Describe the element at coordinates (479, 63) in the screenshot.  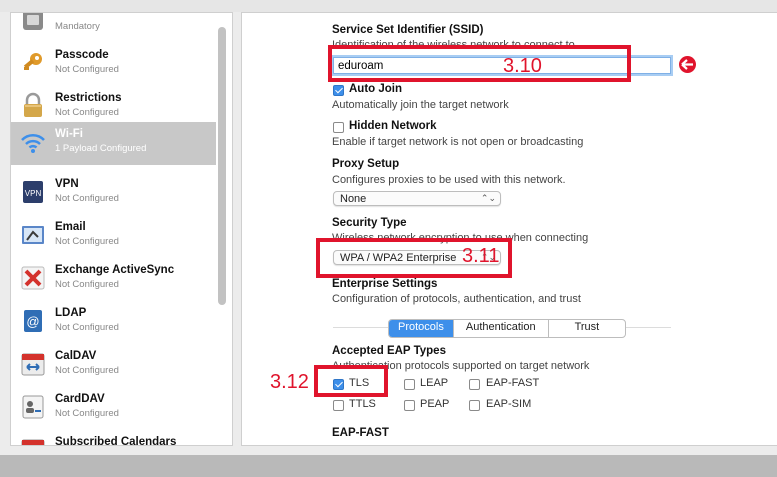
I see `annotation-box-ssid` at that location.